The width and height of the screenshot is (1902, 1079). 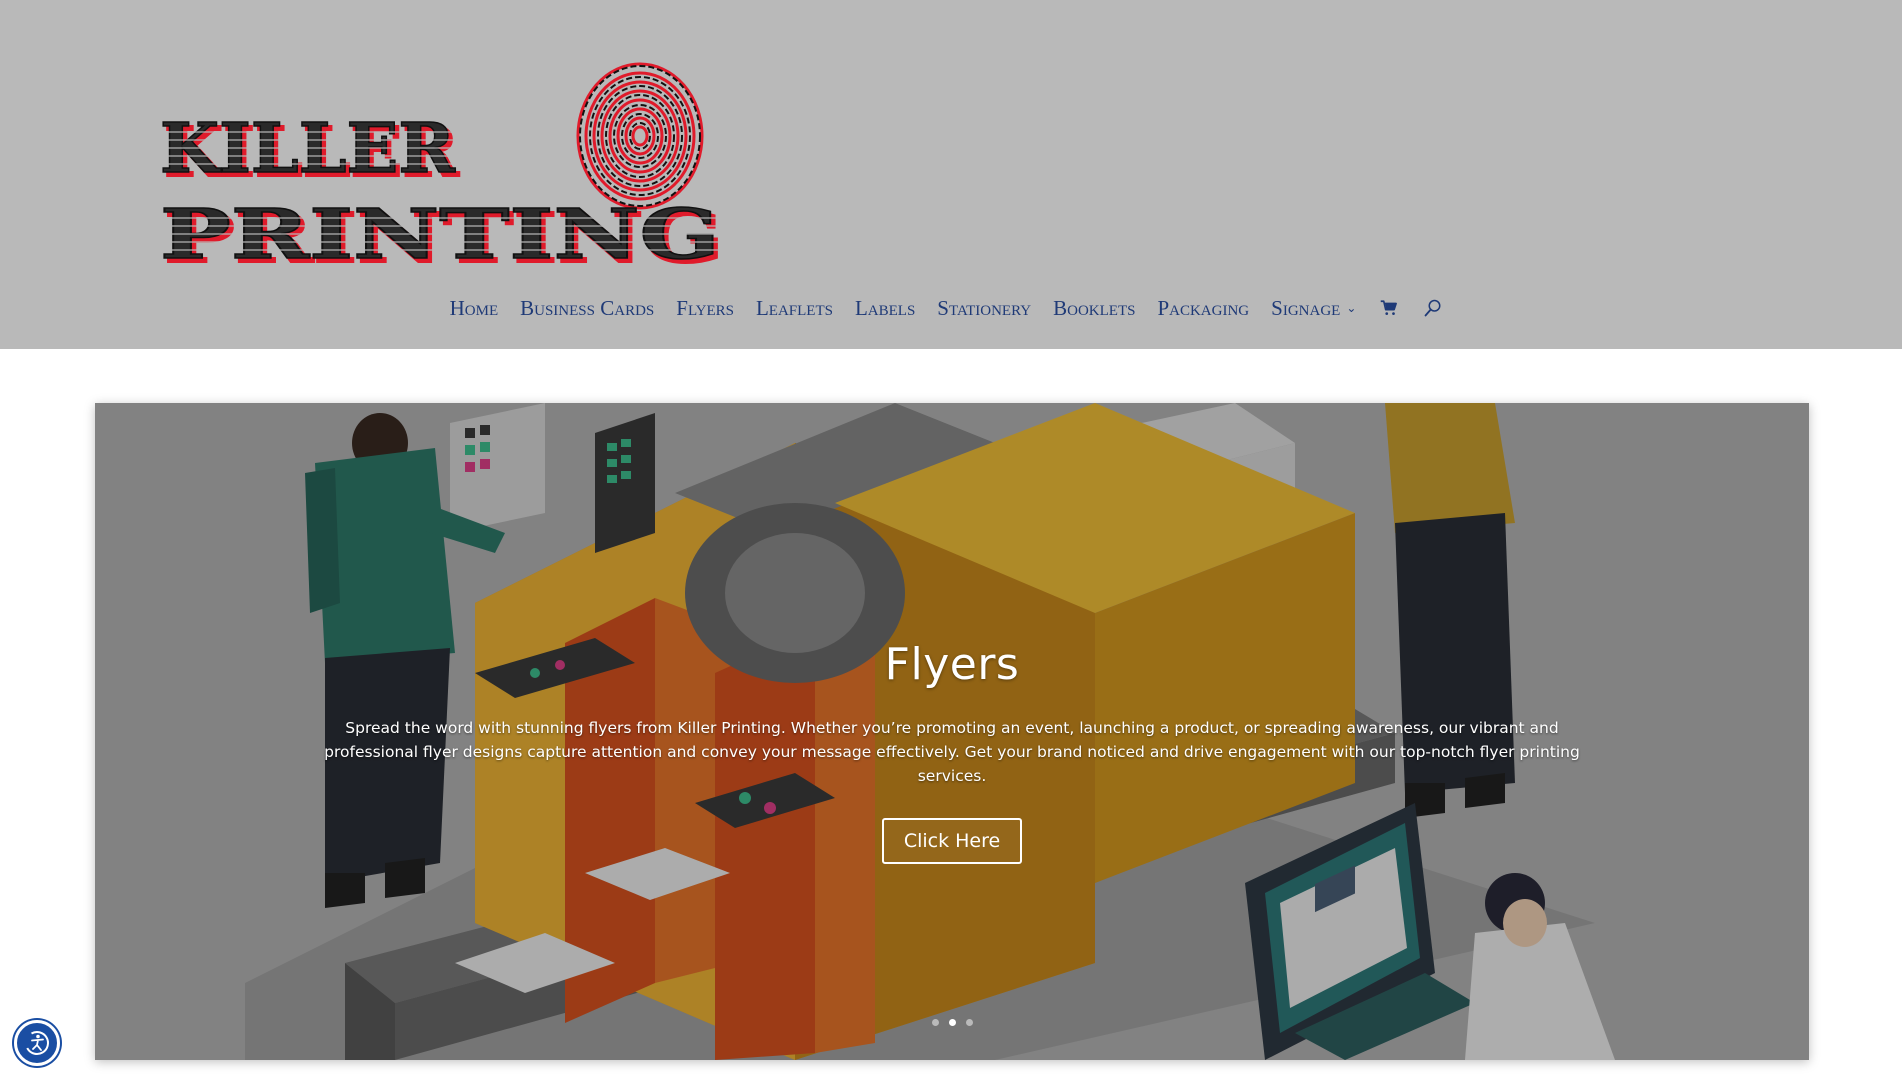 I want to click on nav-booklets: Booklets, so click(x=1094, y=308).